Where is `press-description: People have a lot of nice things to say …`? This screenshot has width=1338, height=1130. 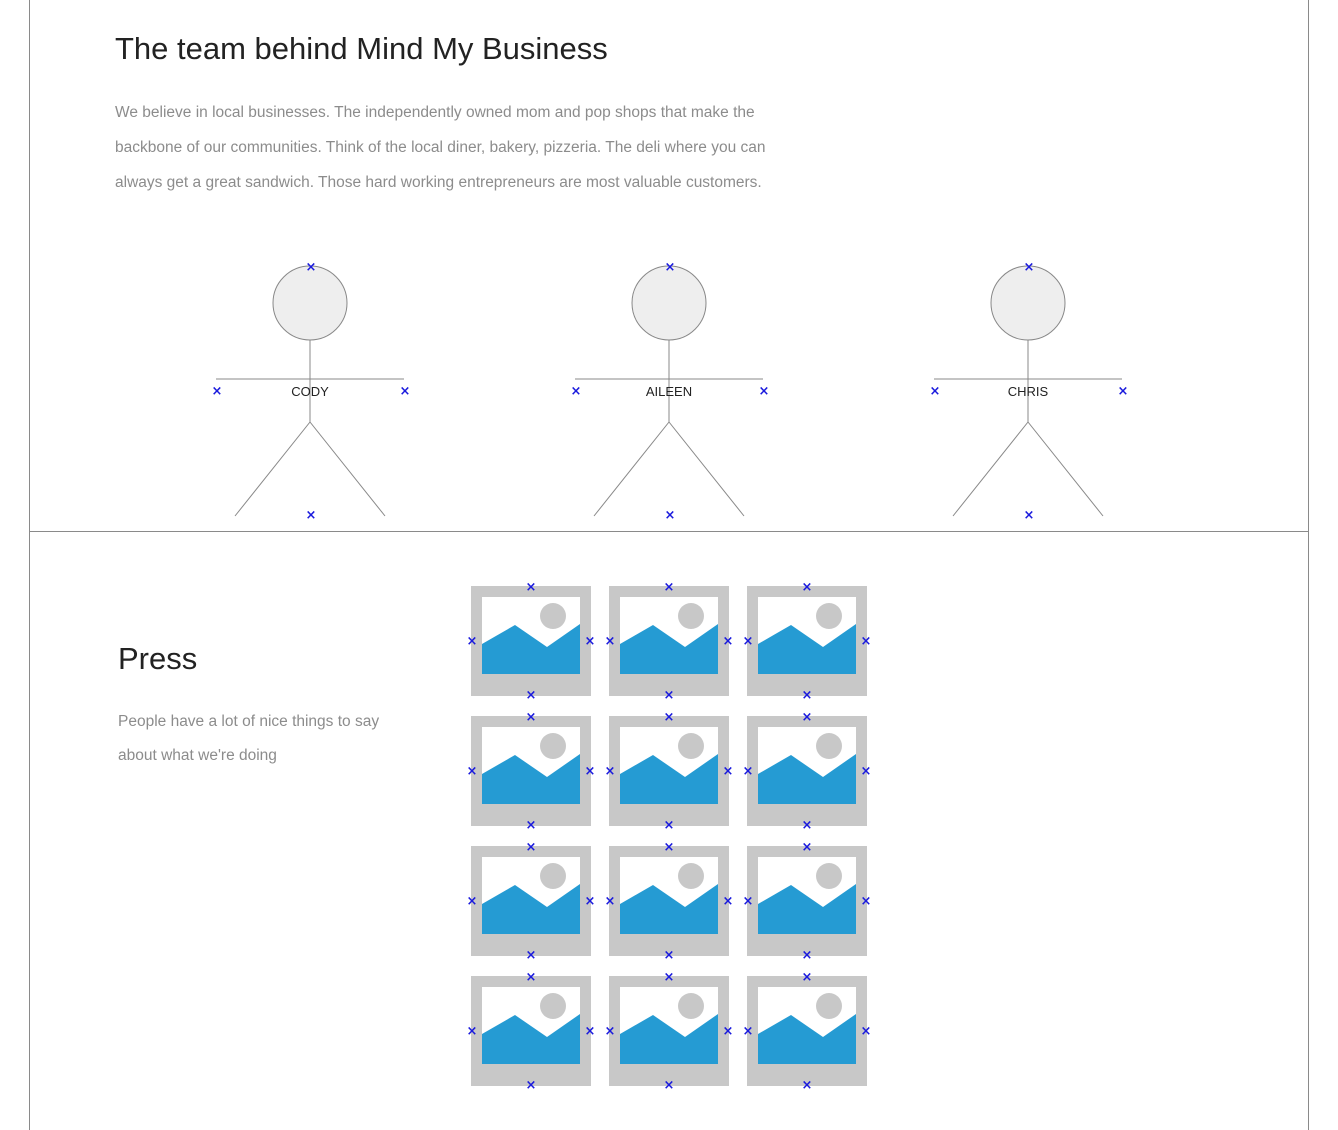
press-description: People have a lot of nice things to say … is located at coordinates (249, 738).